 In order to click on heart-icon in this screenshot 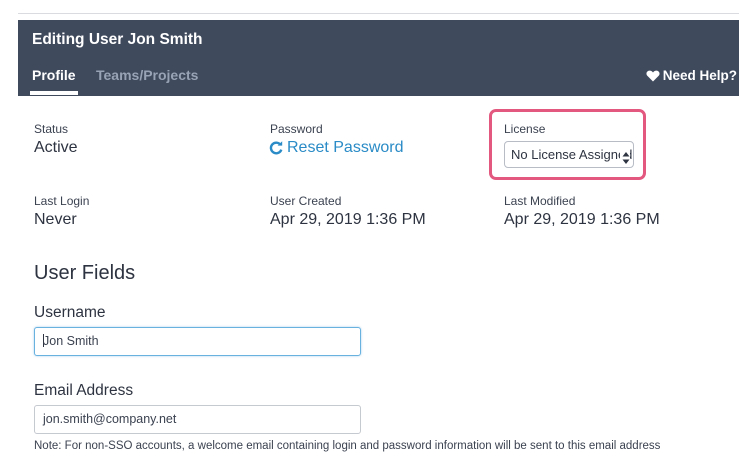, I will do `click(653, 76)`.